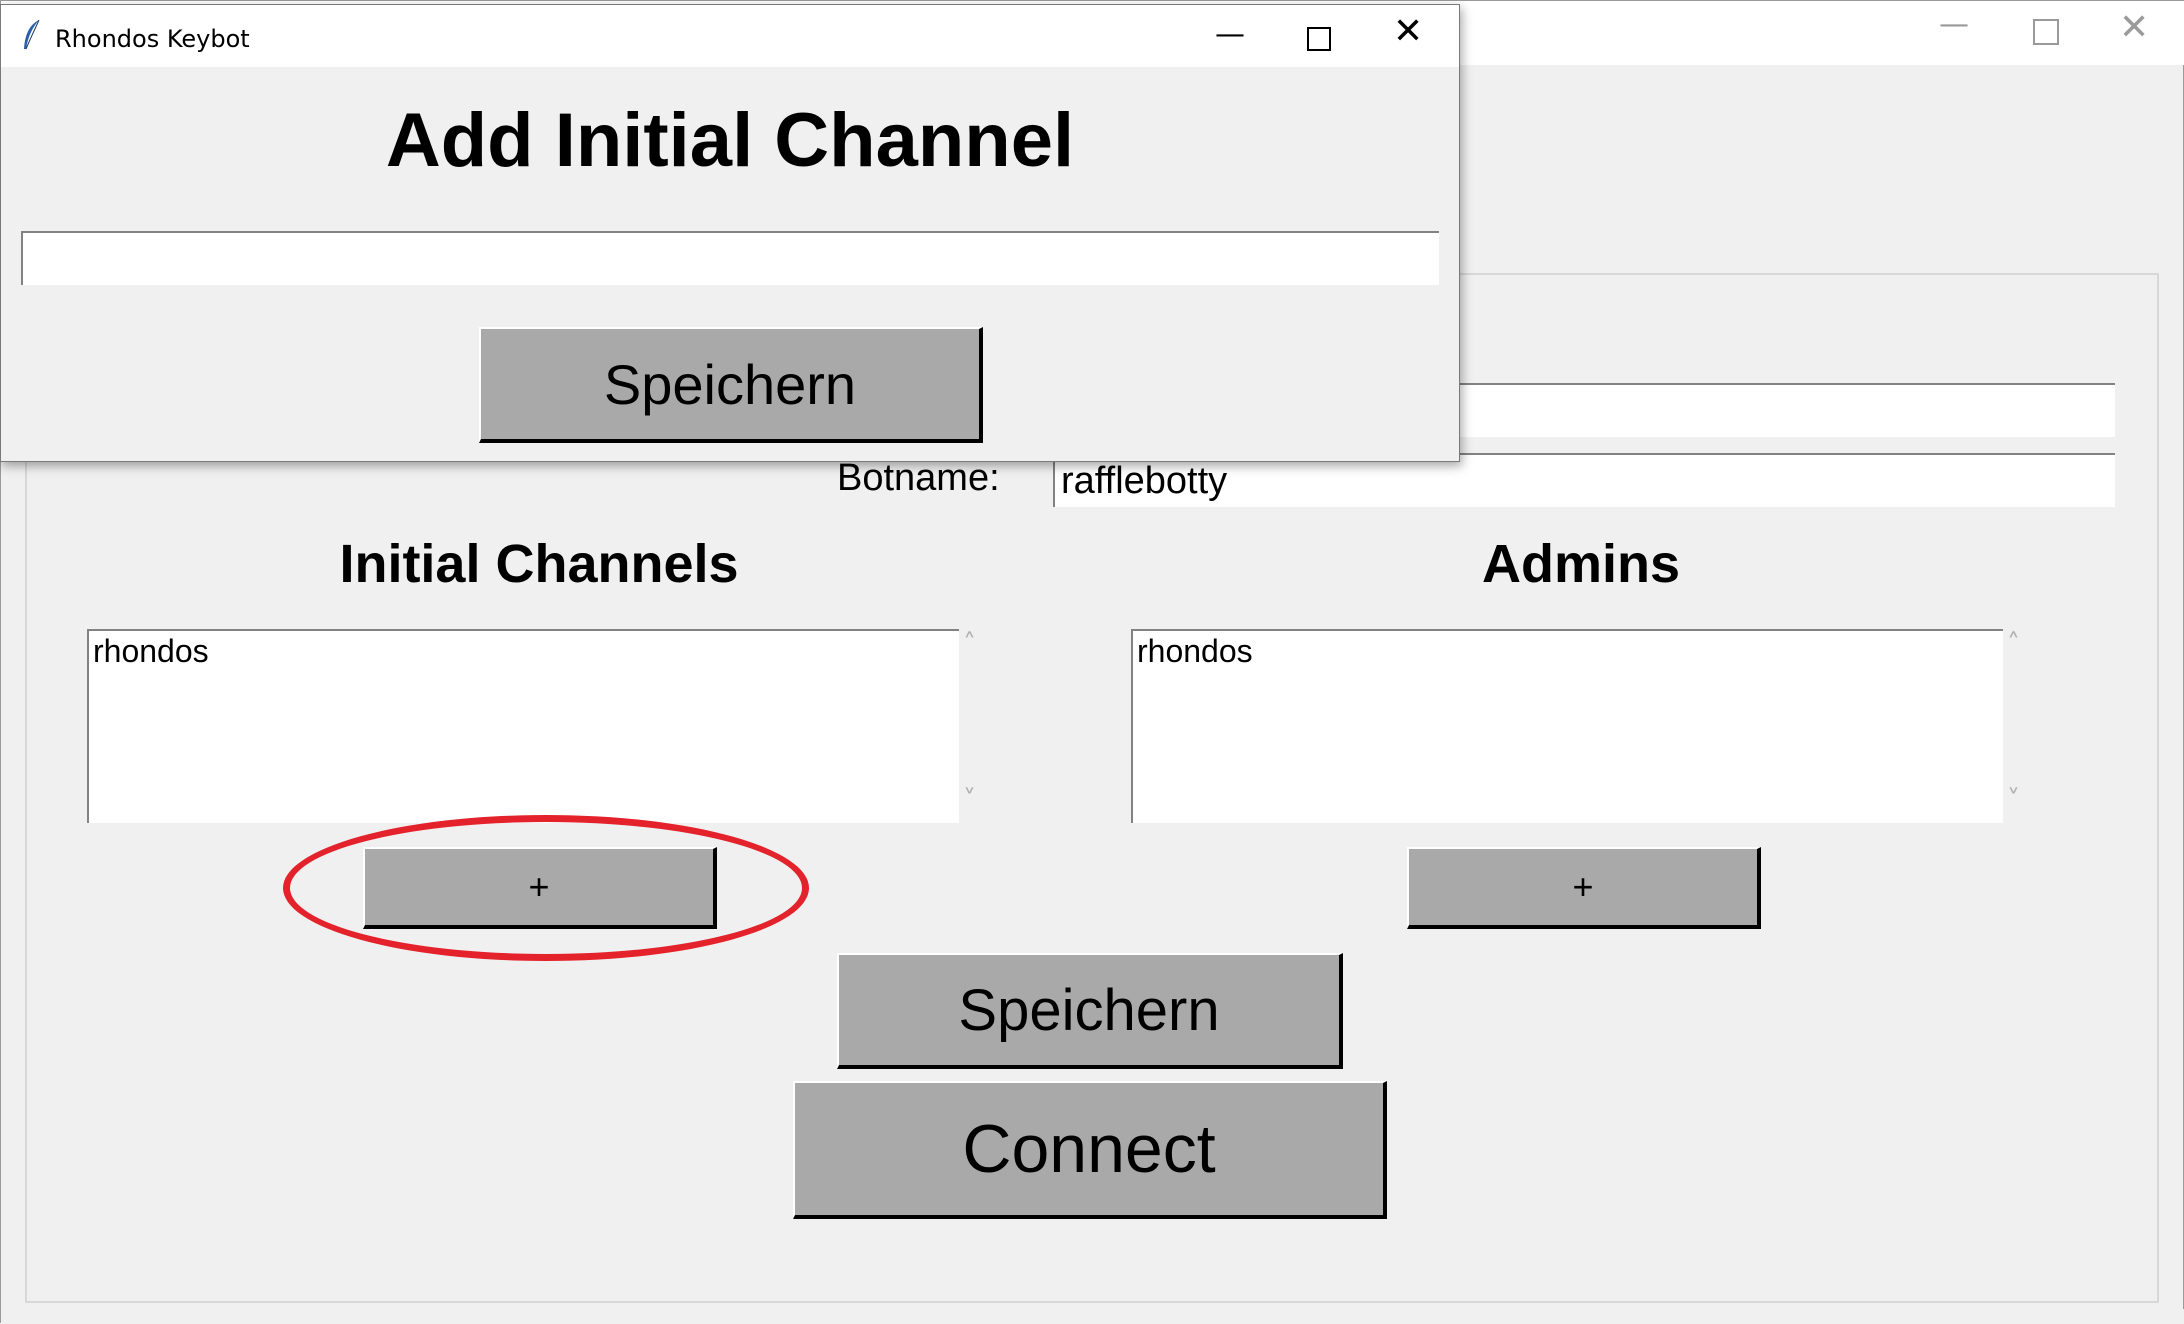 This screenshot has width=2184, height=1324. What do you see at coordinates (730, 140) in the screenshot?
I see `dialog-heading: Add Initial Channel` at bounding box center [730, 140].